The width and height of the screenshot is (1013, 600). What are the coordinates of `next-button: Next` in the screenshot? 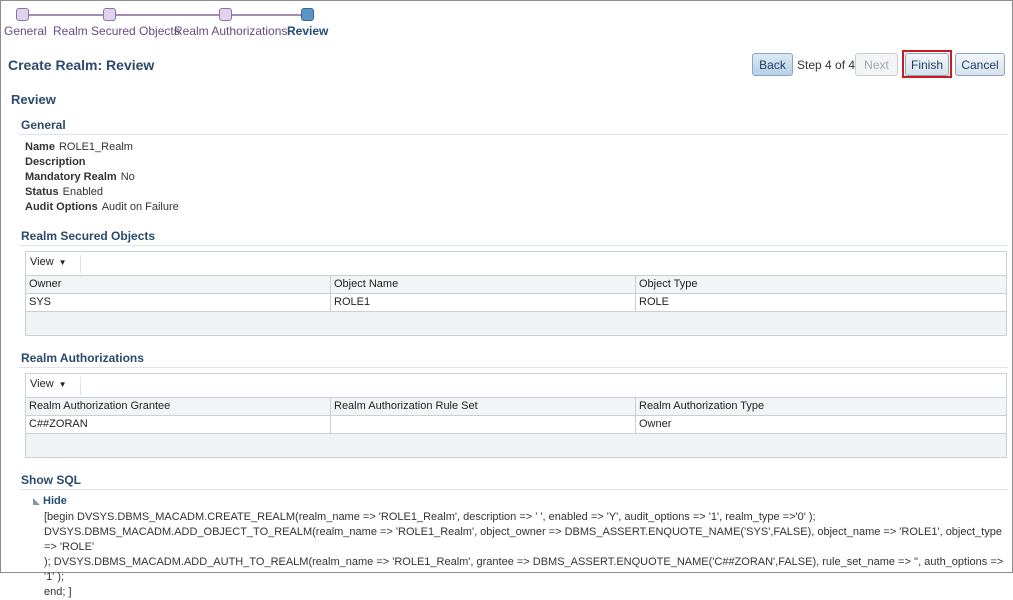 It's located at (876, 64).